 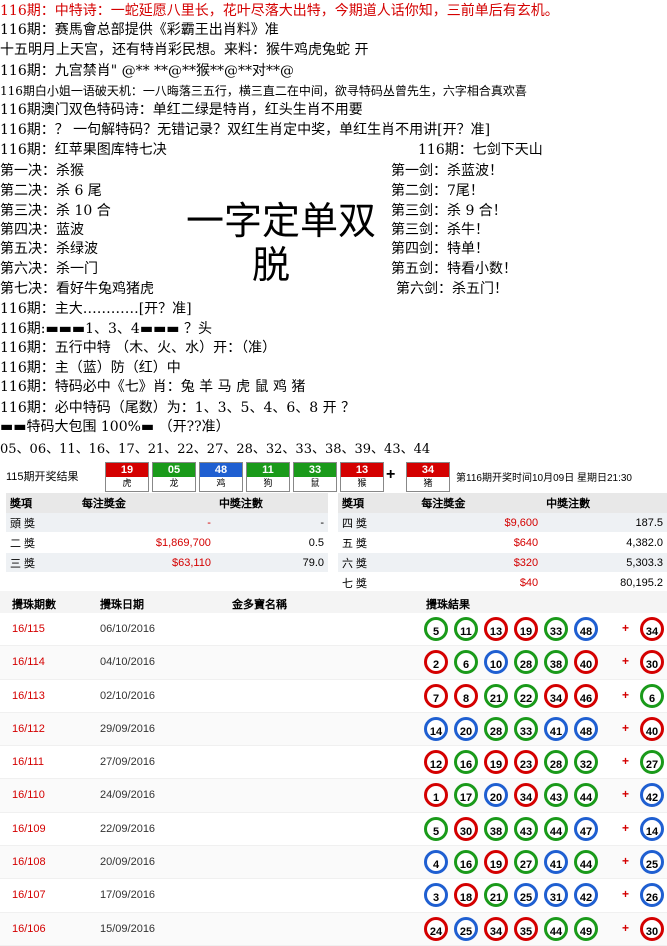 I want to click on result-ball: 33, so click(x=526, y=728).